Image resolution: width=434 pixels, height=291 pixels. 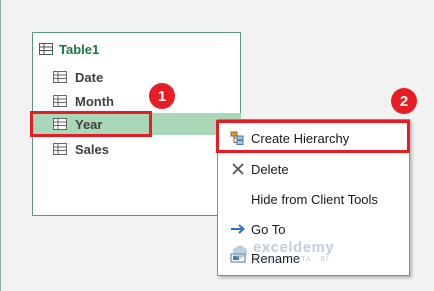 I want to click on step-badge-1: 1, so click(x=162, y=96).